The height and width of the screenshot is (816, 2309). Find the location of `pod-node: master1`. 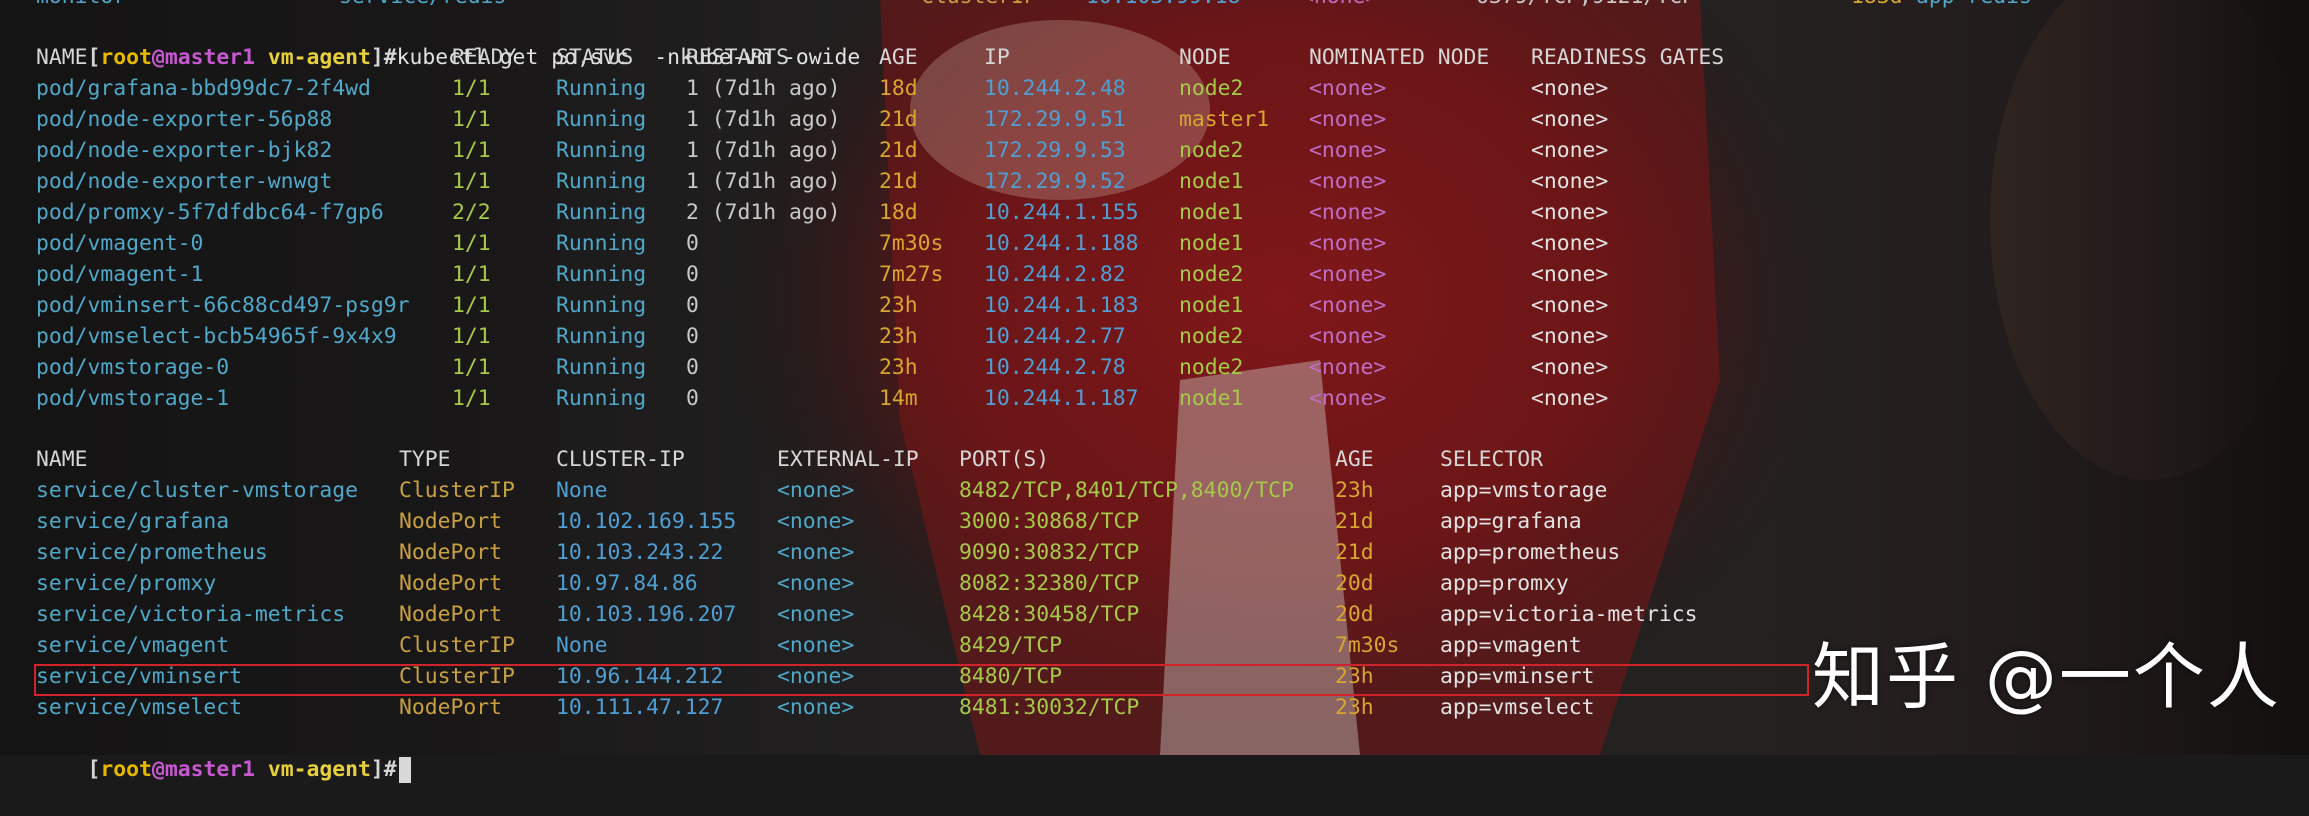

pod-node: master1 is located at coordinates (1224, 119).